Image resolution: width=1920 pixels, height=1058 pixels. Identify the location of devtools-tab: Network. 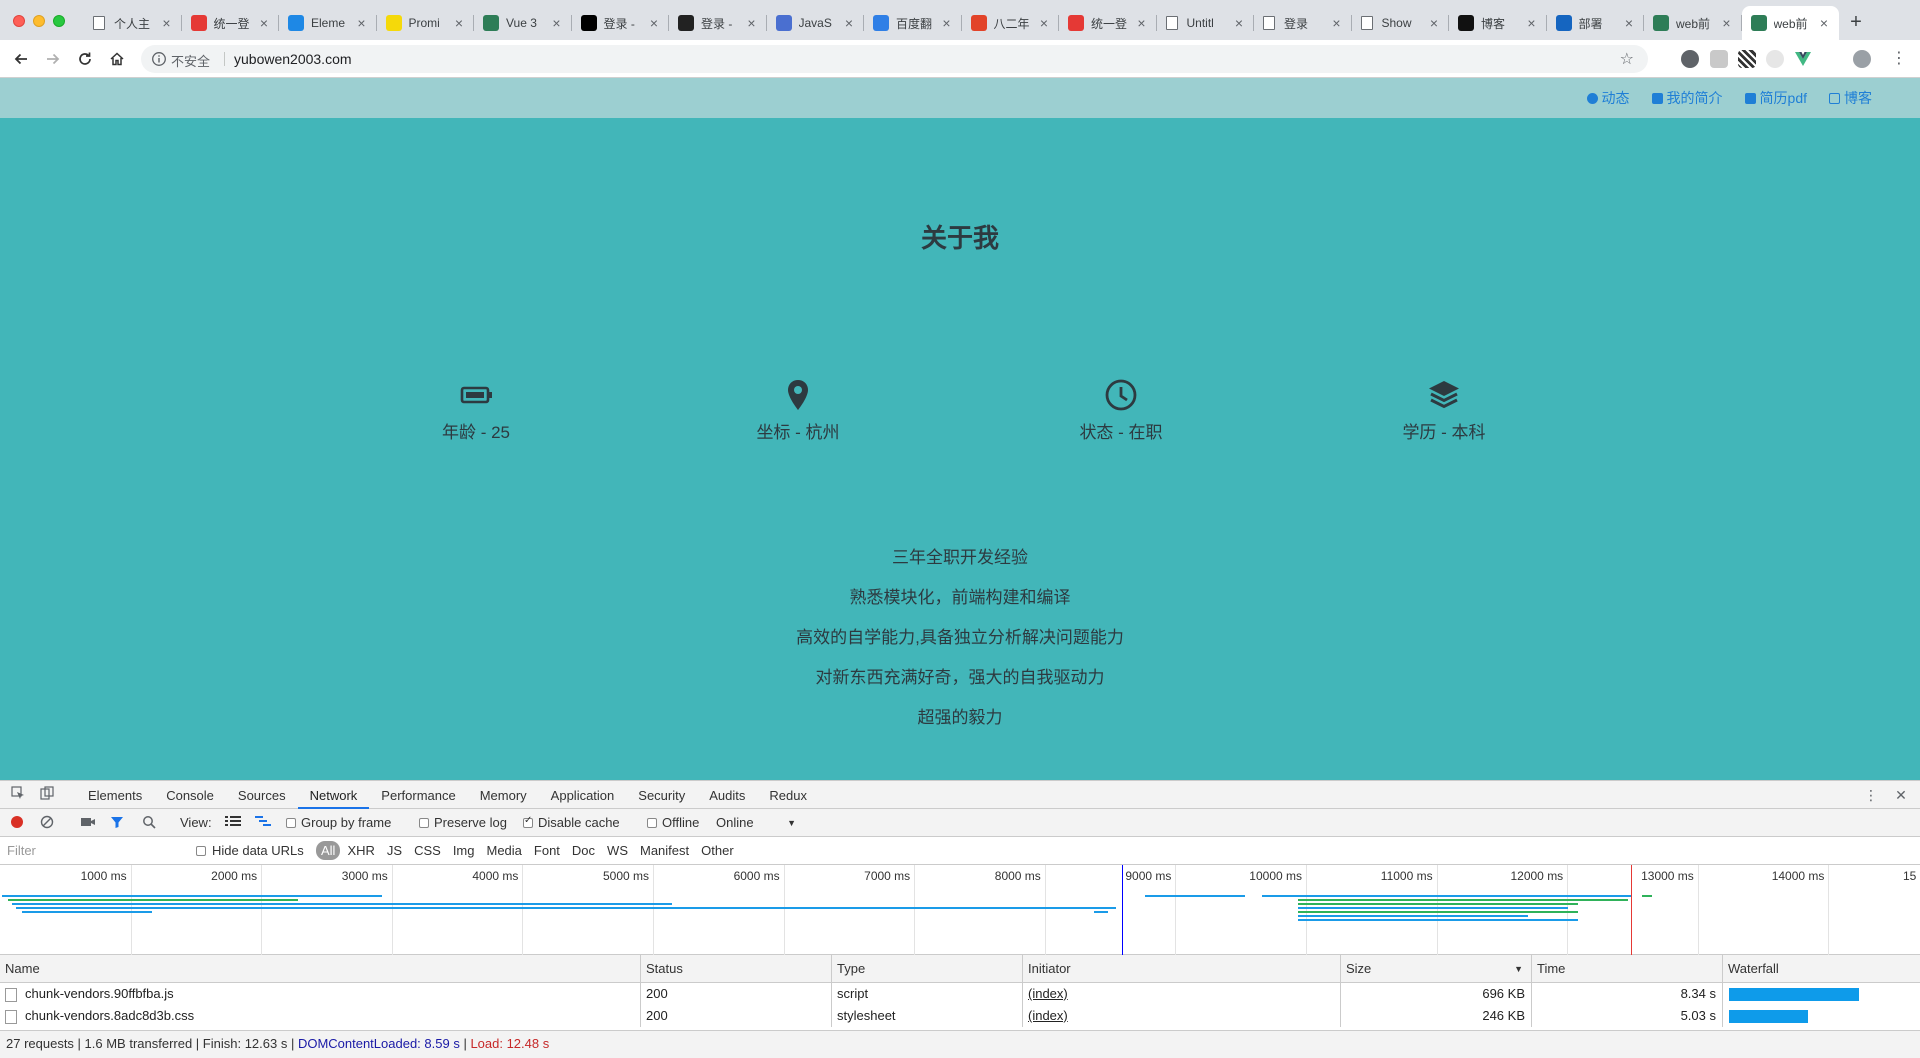
(333, 795).